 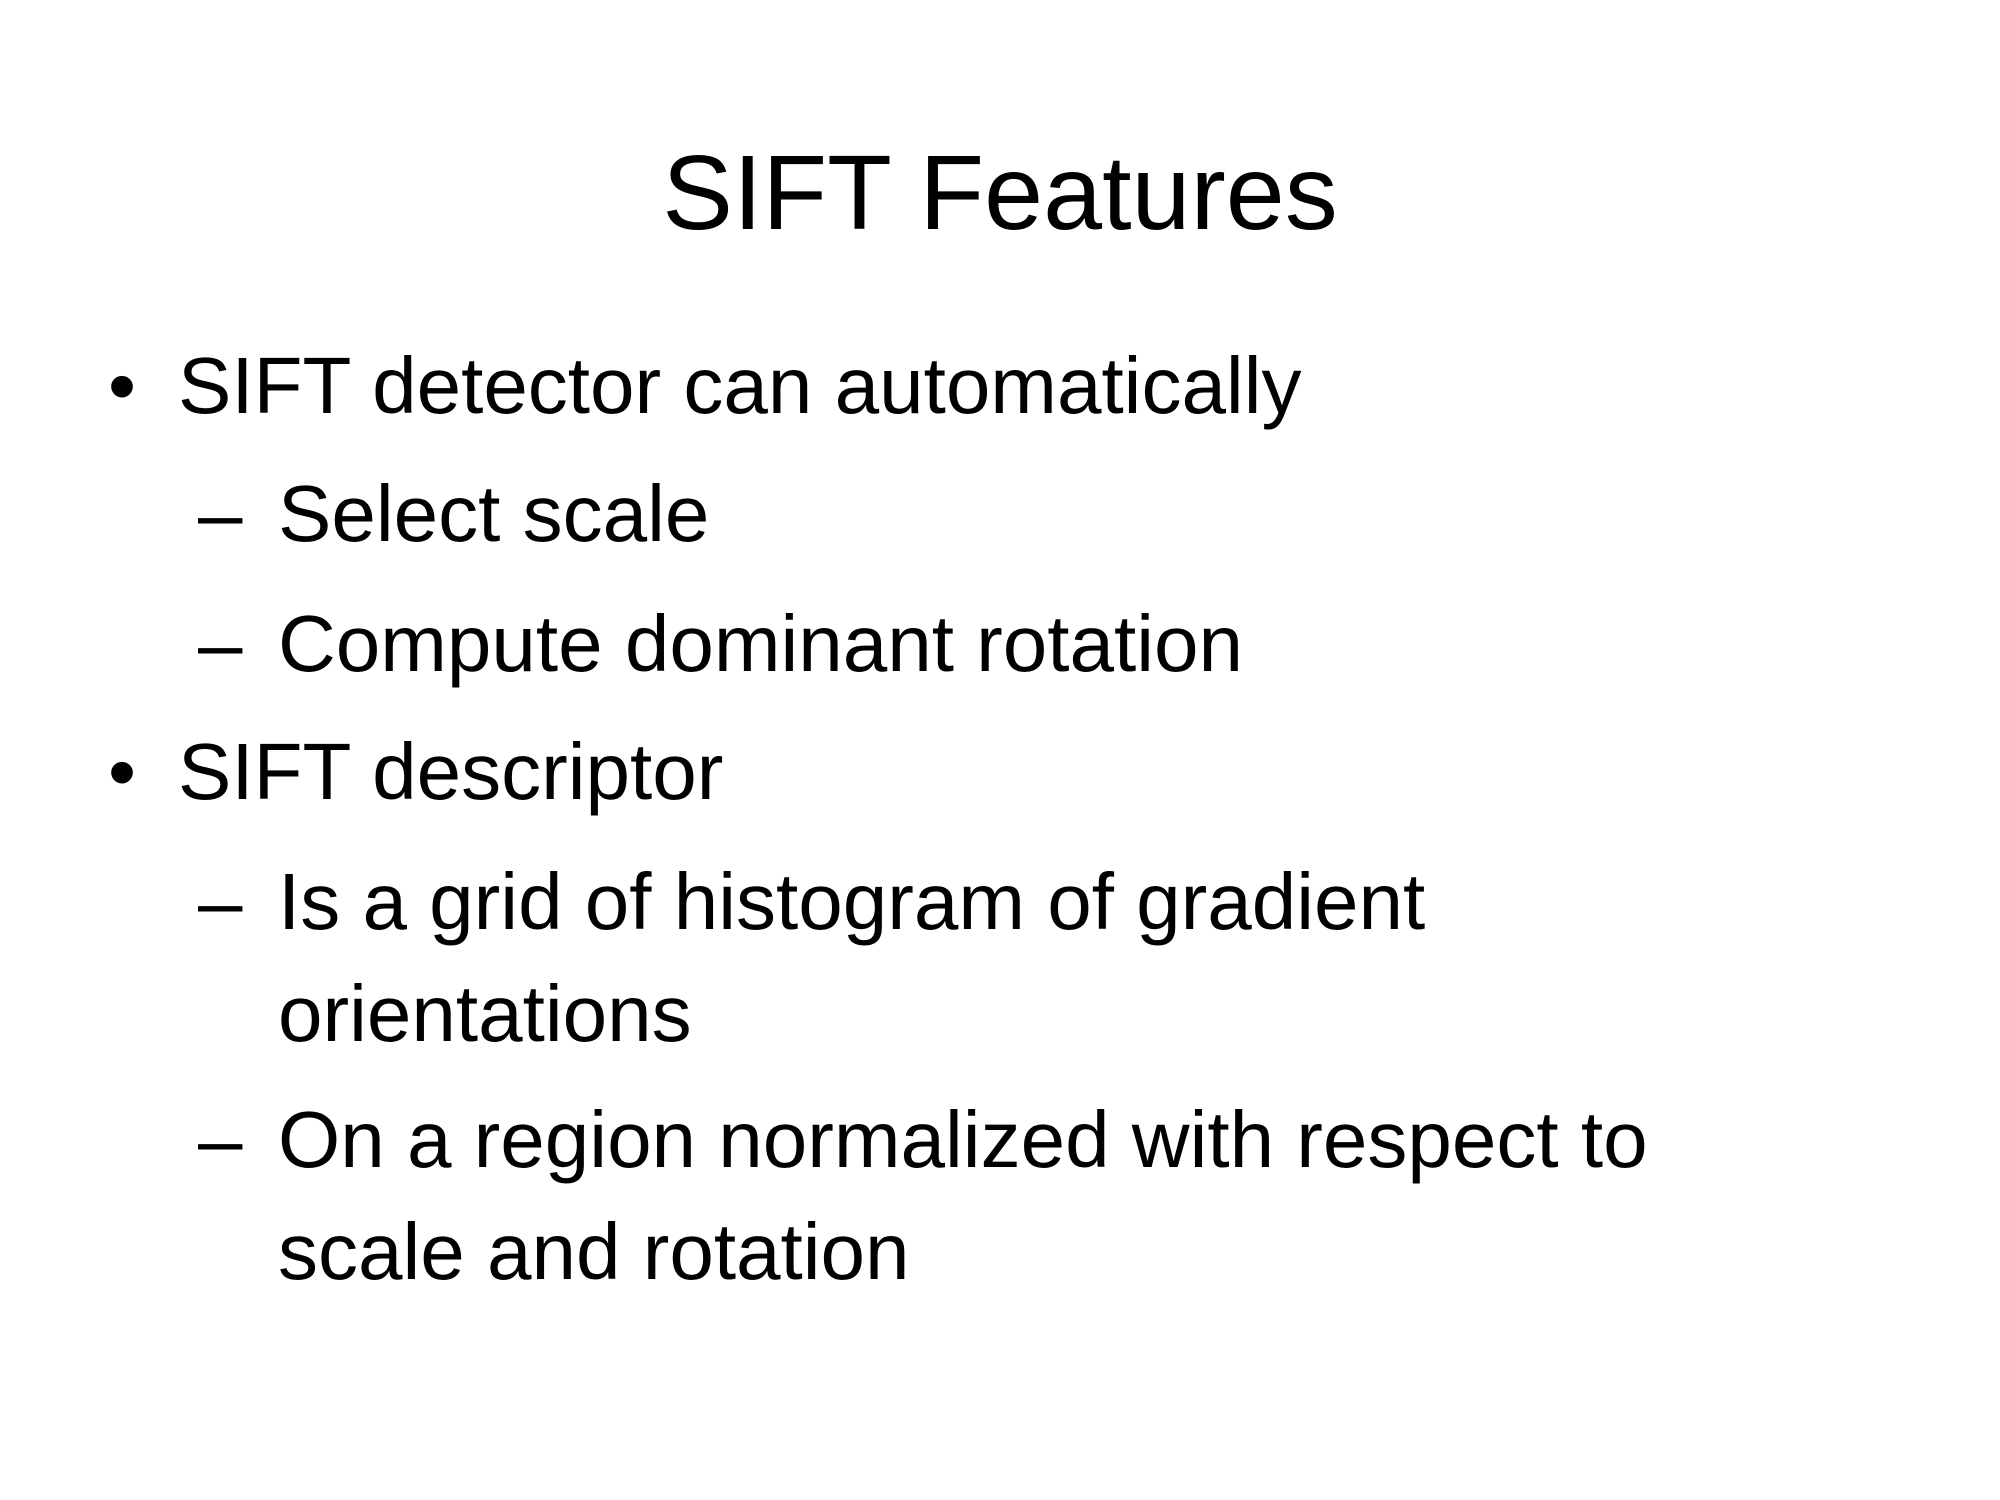 I want to click on bullet-item: • SIFT descriptor, so click(x=993, y=772).